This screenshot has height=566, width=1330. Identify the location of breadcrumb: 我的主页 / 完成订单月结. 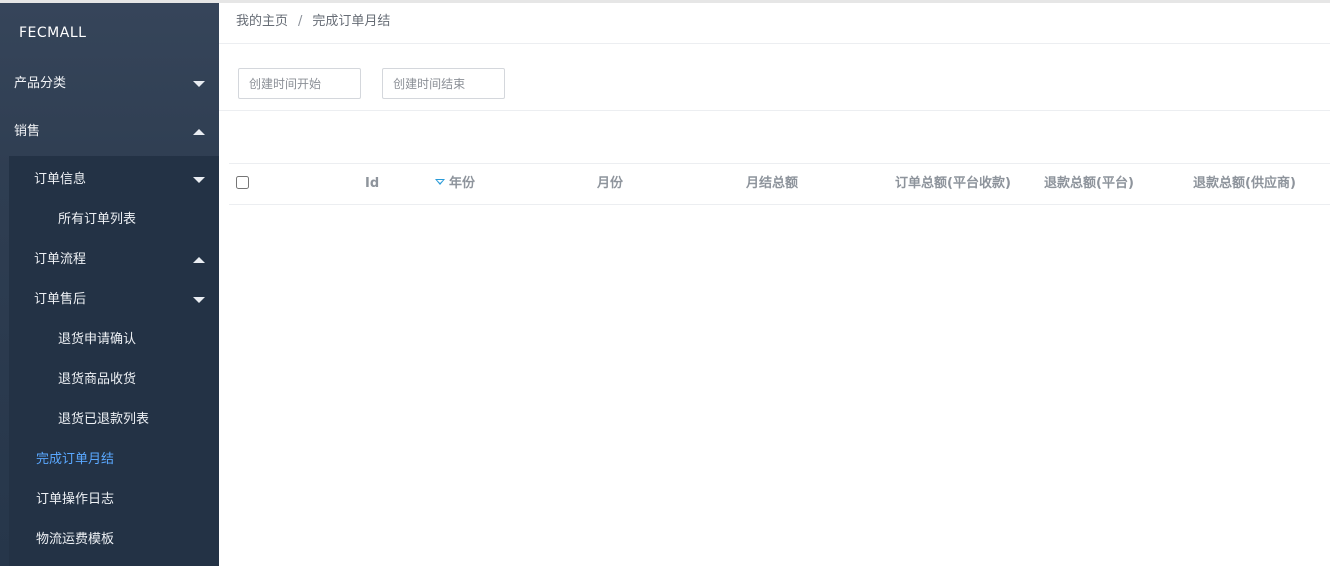
(774, 23).